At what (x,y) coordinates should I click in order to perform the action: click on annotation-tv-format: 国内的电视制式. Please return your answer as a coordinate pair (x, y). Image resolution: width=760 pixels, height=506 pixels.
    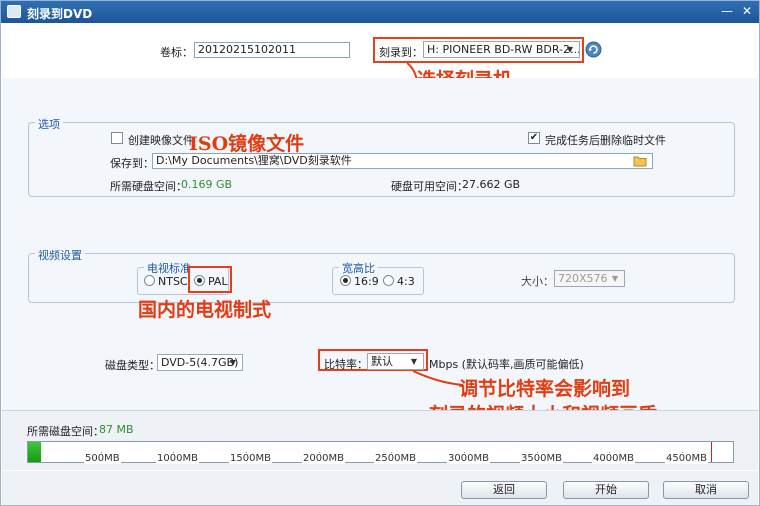
    Looking at the image, I should click on (205, 310).